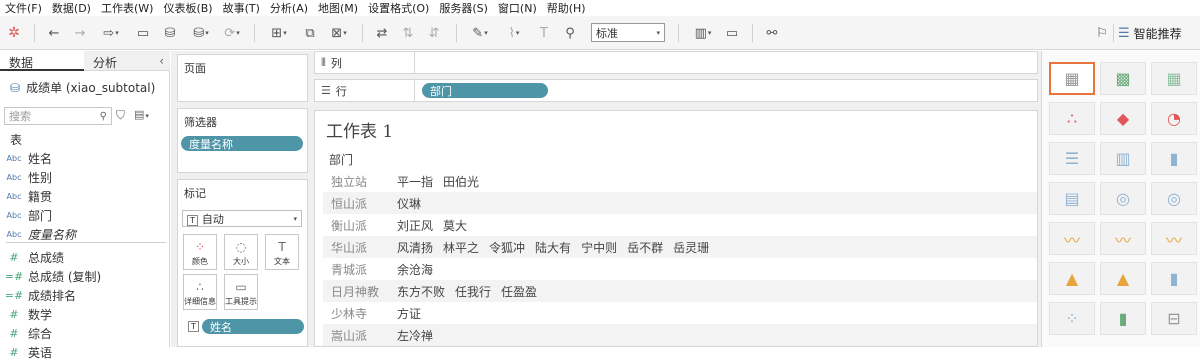 This screenshot has width=1200, height=362. What do you see at coordinates (357, 225) in the screenshot?
I see `dept-cell: 衡山派` at bounding box center [357, 225].